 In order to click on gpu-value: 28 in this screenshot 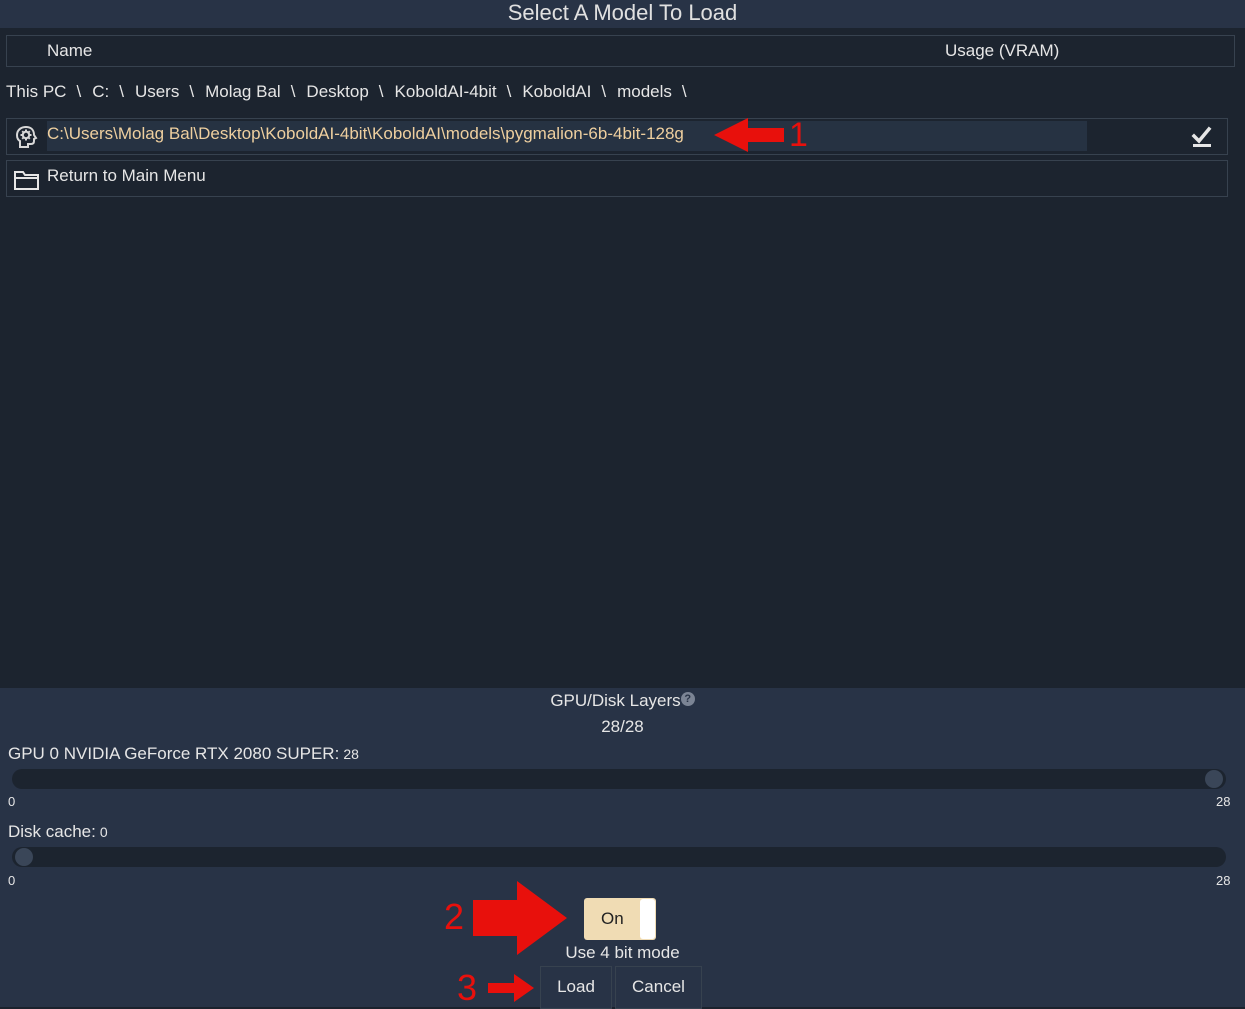, I will do `click(351, 754)`.